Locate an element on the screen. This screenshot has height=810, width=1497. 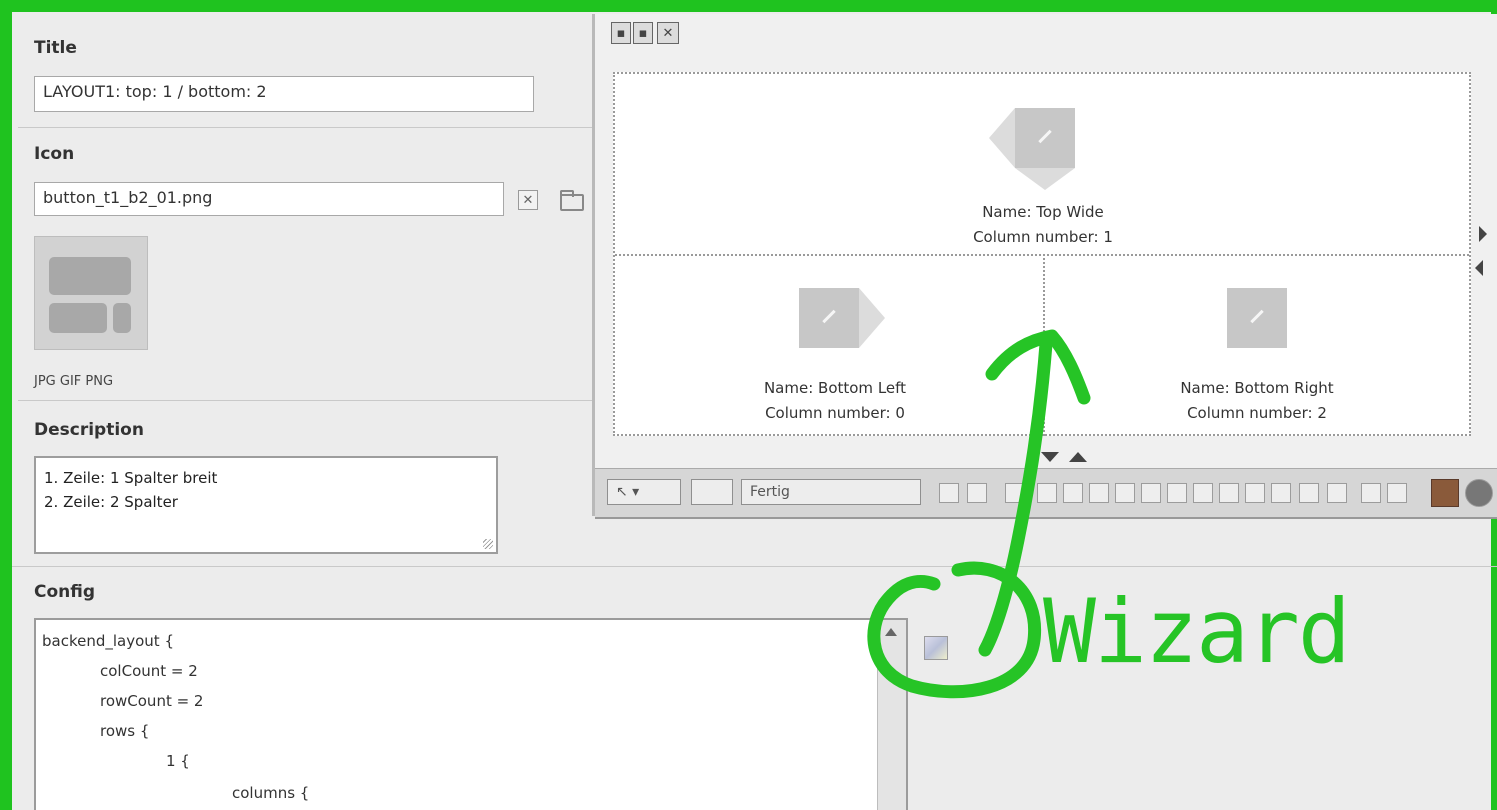
cell-name: Name: Top Wide is located at coordinates (1043, 212).